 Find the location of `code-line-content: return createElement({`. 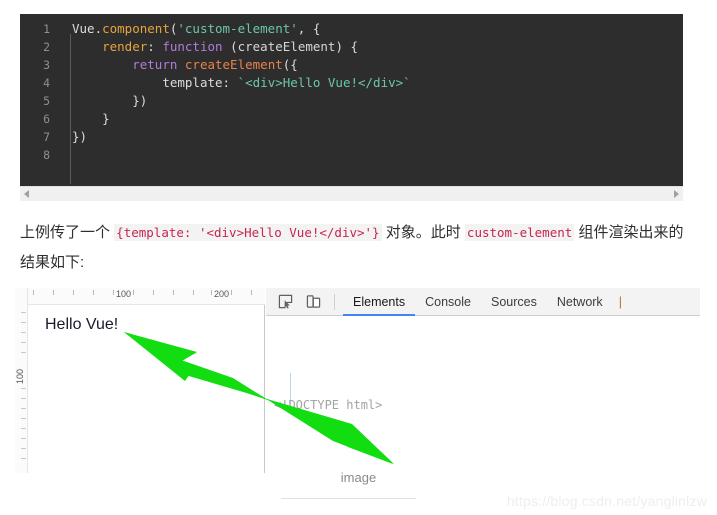

code-line-content: return createElement({ is located at coordinates (215, 64).